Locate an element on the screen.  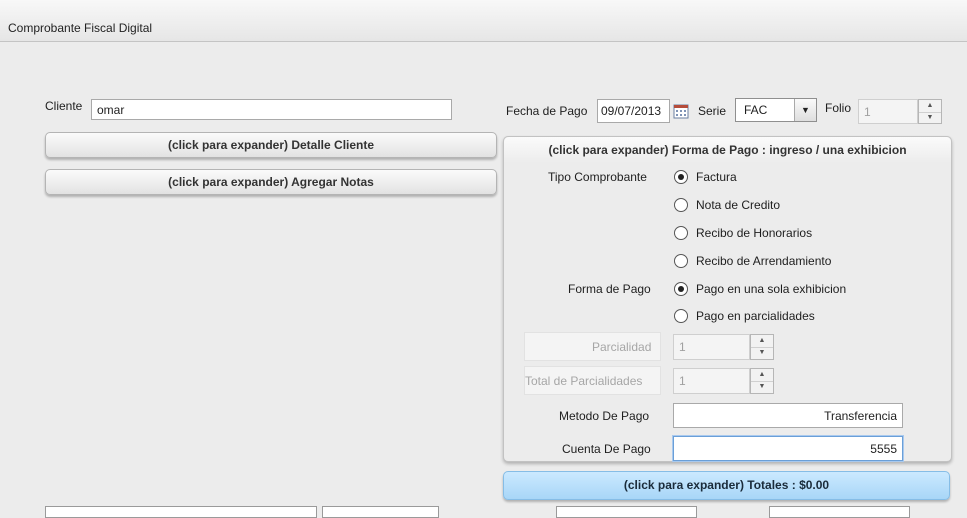
calendar-icon is located at coordinates (681, 111).